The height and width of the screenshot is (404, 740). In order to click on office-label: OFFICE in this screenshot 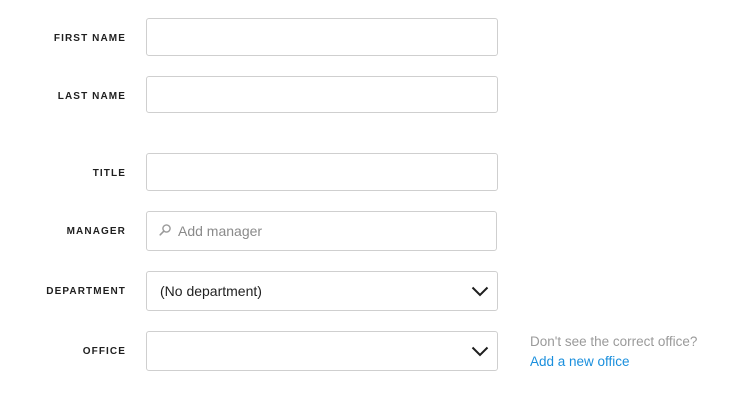, I will do `click(104, 351)`.